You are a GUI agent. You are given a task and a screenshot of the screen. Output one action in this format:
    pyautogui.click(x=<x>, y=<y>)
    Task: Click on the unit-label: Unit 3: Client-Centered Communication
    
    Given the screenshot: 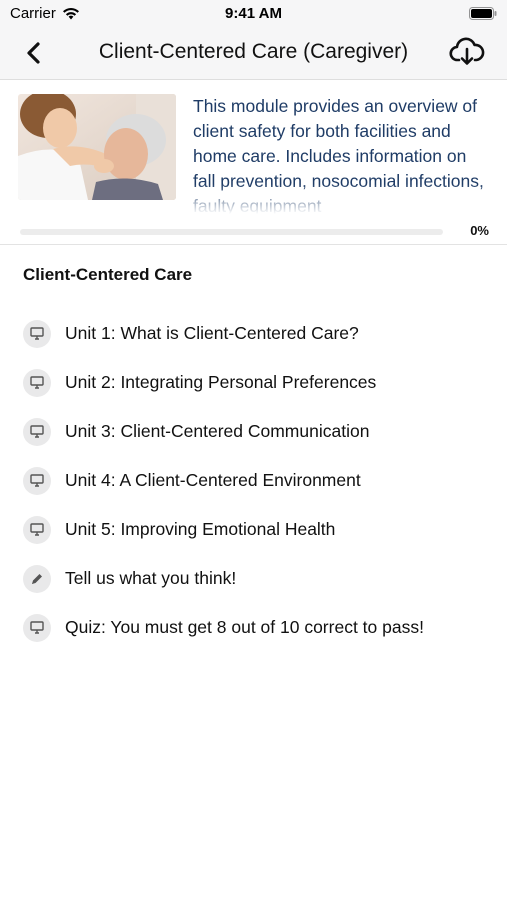 What is the action you would take?
    pyautogui.click(x=217, y=431)
    